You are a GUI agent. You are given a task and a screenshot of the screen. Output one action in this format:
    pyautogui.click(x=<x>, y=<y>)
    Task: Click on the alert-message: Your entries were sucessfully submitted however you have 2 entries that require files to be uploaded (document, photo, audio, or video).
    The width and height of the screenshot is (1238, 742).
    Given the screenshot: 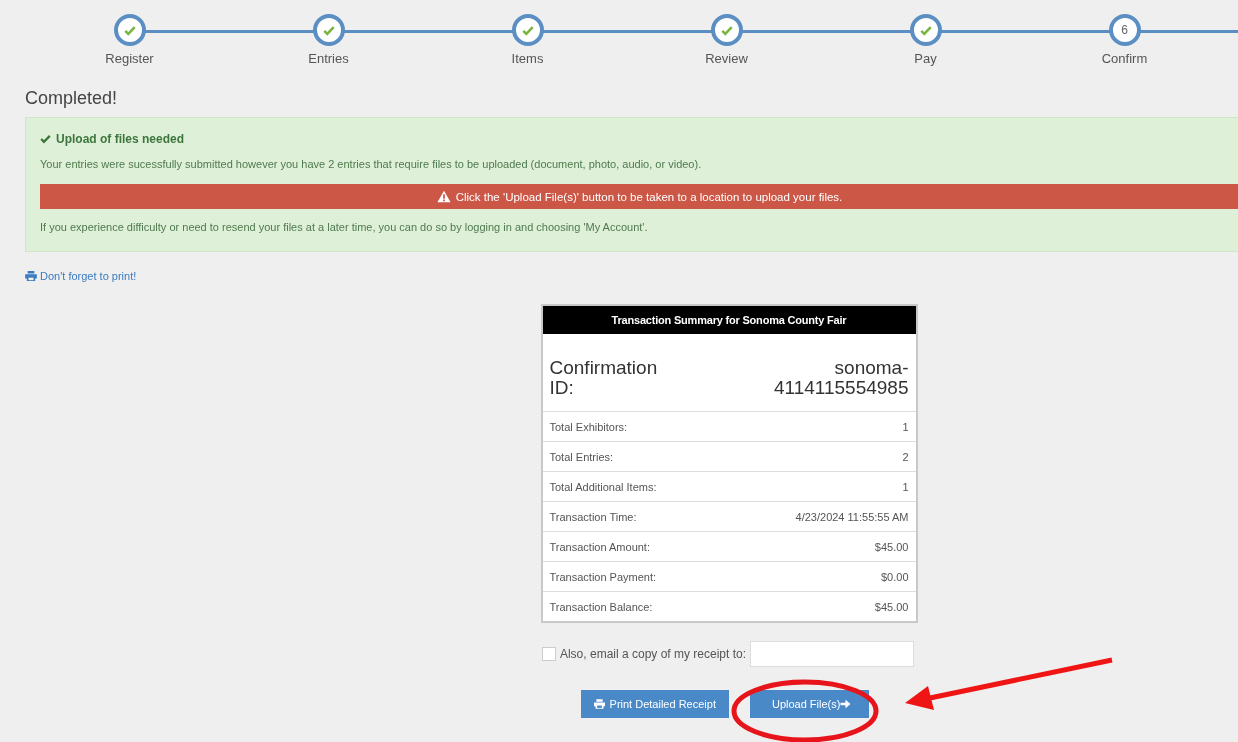 What is the action you would take?
    pyautogui.click(x=371, y=164)
    